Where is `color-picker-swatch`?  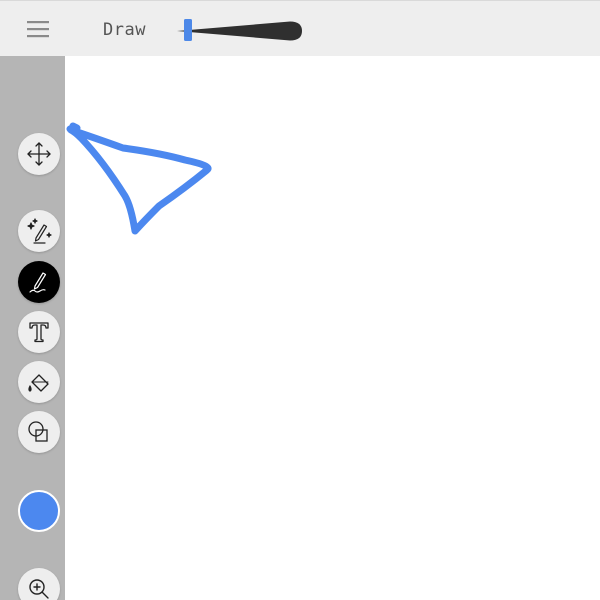
color-picker-swatch is located at coordinates (39, 511).